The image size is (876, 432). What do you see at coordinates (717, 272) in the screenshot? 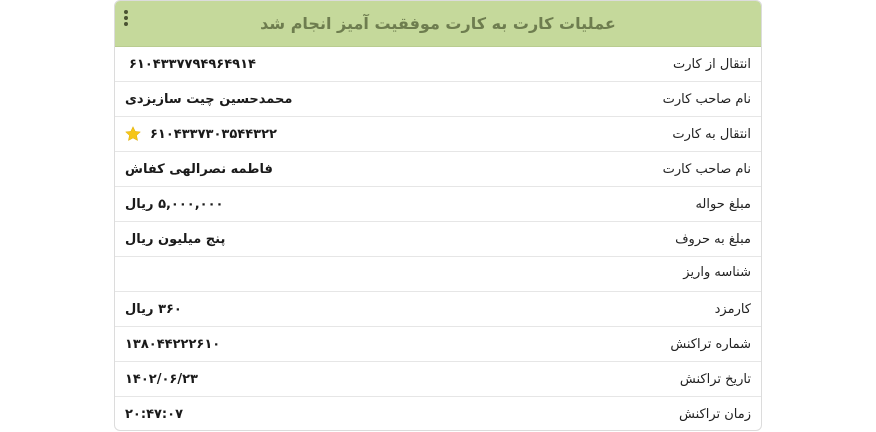
I see `deposit-id-label: شناسه واریز` at bounding box center [717, 272].